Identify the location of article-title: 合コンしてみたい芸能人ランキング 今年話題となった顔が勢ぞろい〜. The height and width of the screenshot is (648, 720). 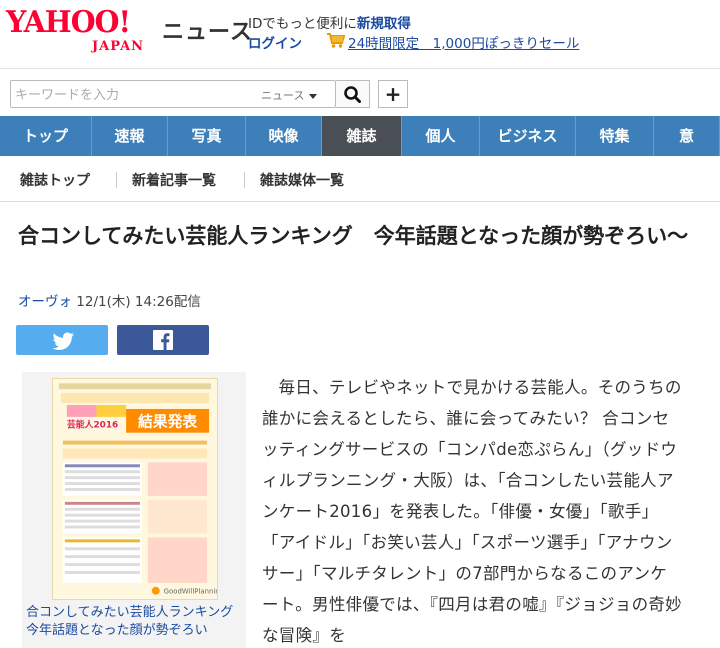
(353, 236).